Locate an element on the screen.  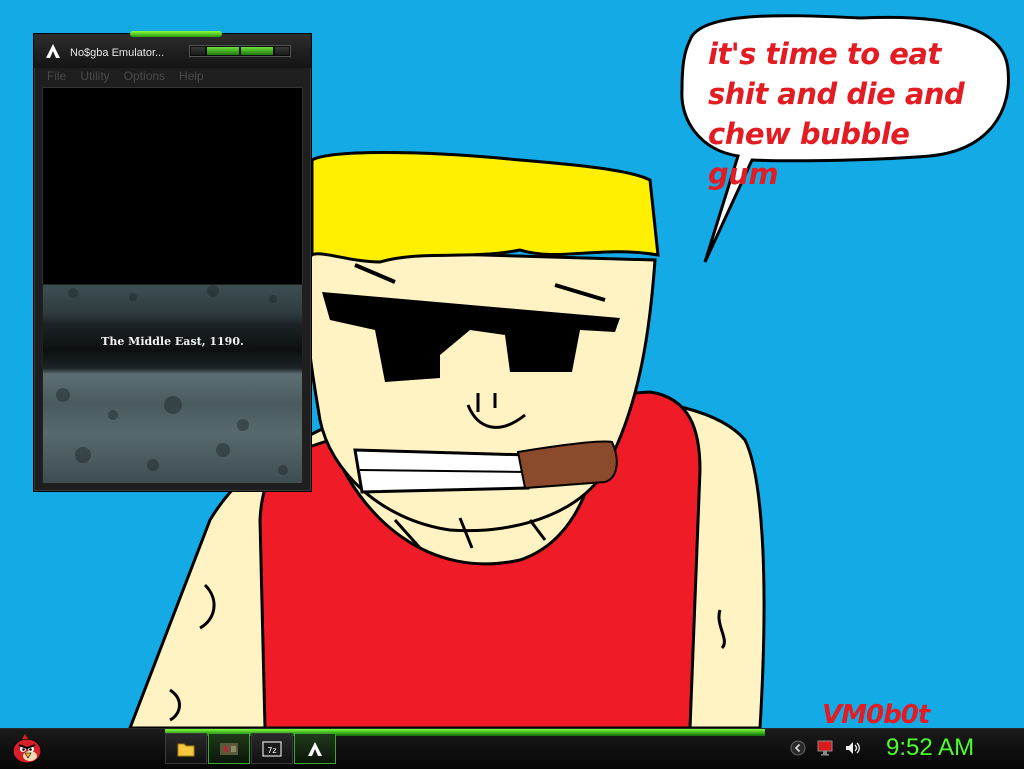
taskbar-buttons: 7z is located at coordinates (250, 748).